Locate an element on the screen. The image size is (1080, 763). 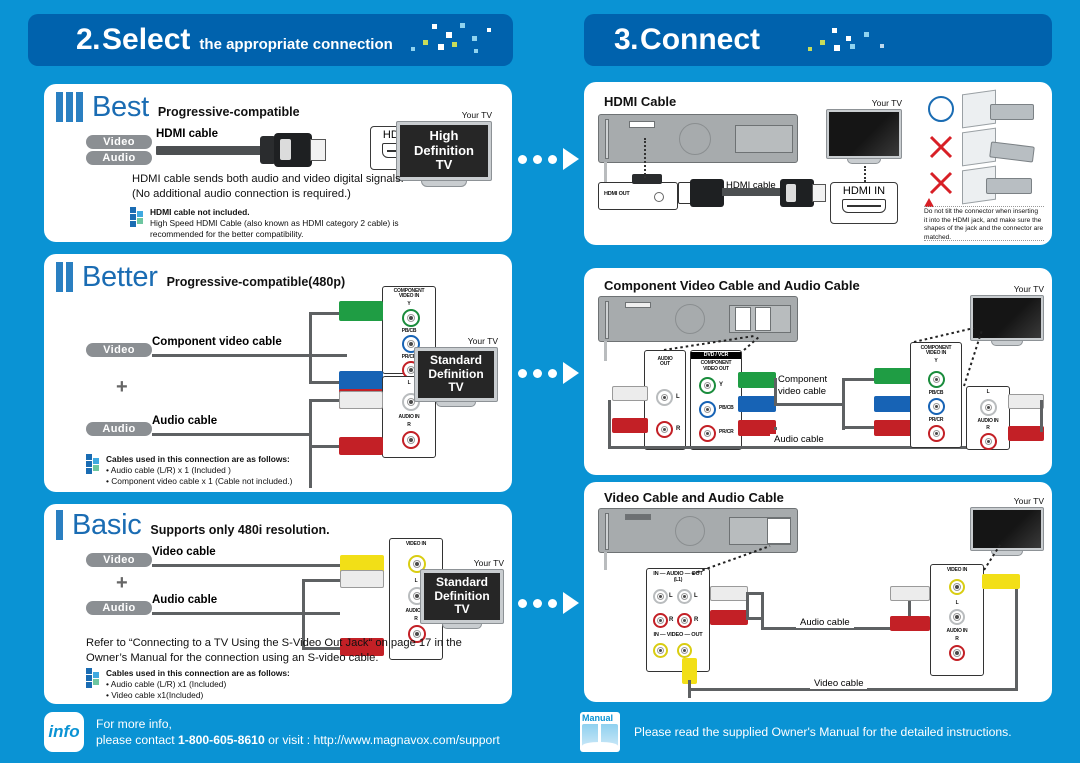
video-cable-label-right-3: Video cable is located at coordinates (839, 683).